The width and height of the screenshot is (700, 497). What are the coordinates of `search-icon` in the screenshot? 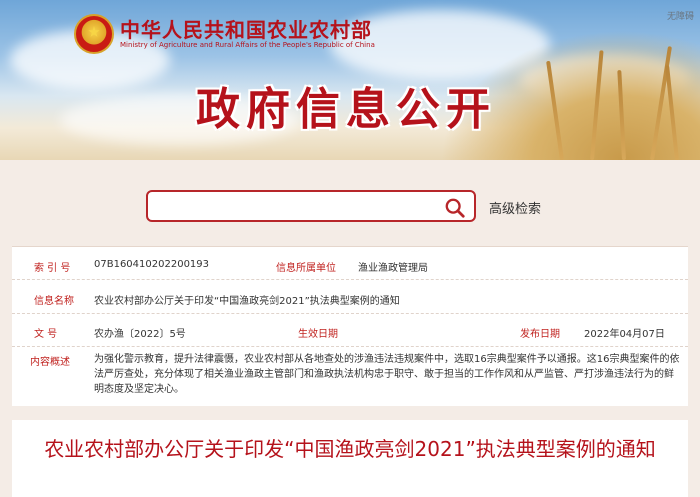 It's located at (455, 208).